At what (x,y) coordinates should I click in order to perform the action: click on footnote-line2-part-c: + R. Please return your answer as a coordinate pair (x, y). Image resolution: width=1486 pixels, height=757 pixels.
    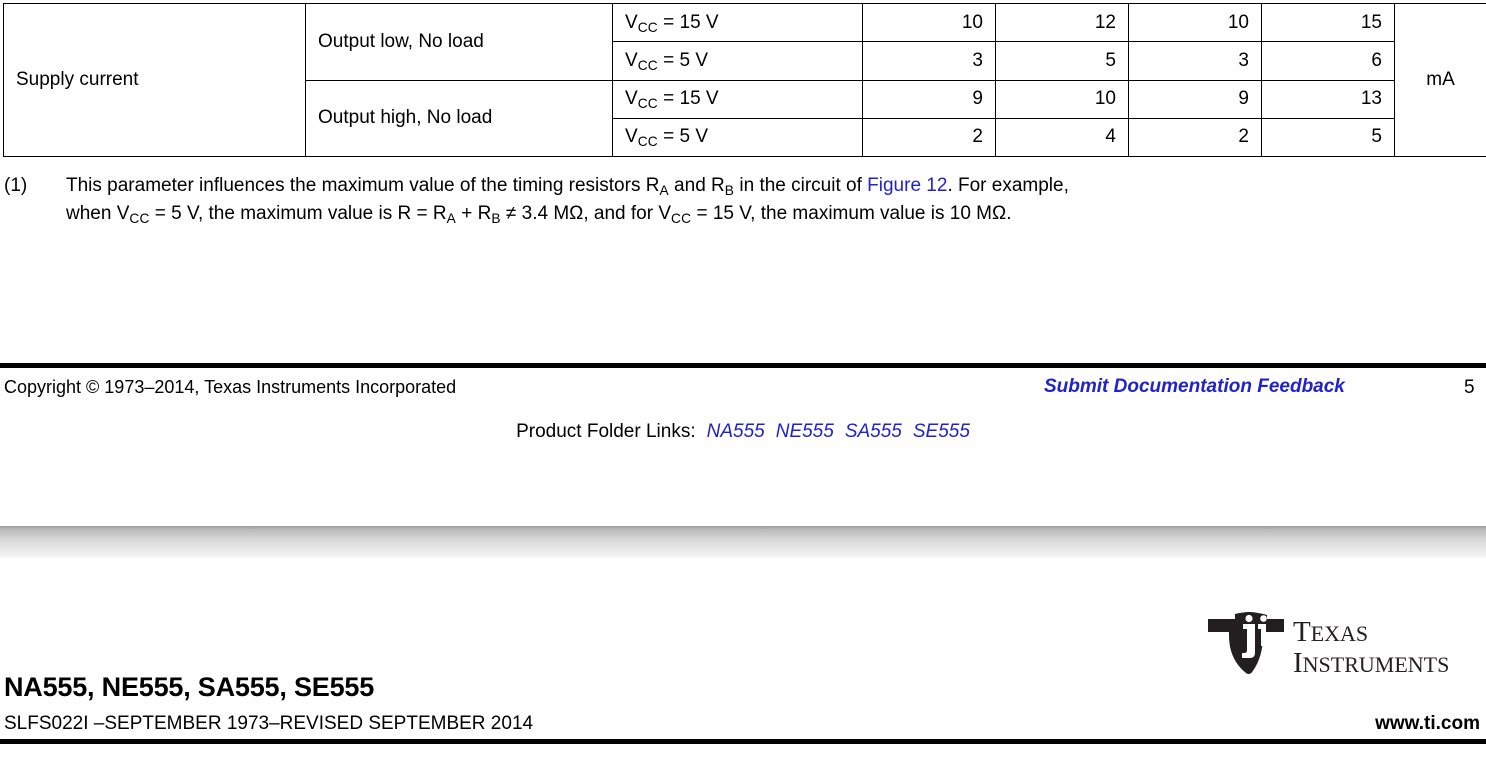
    Looking at the image, I should click on (473, 213).